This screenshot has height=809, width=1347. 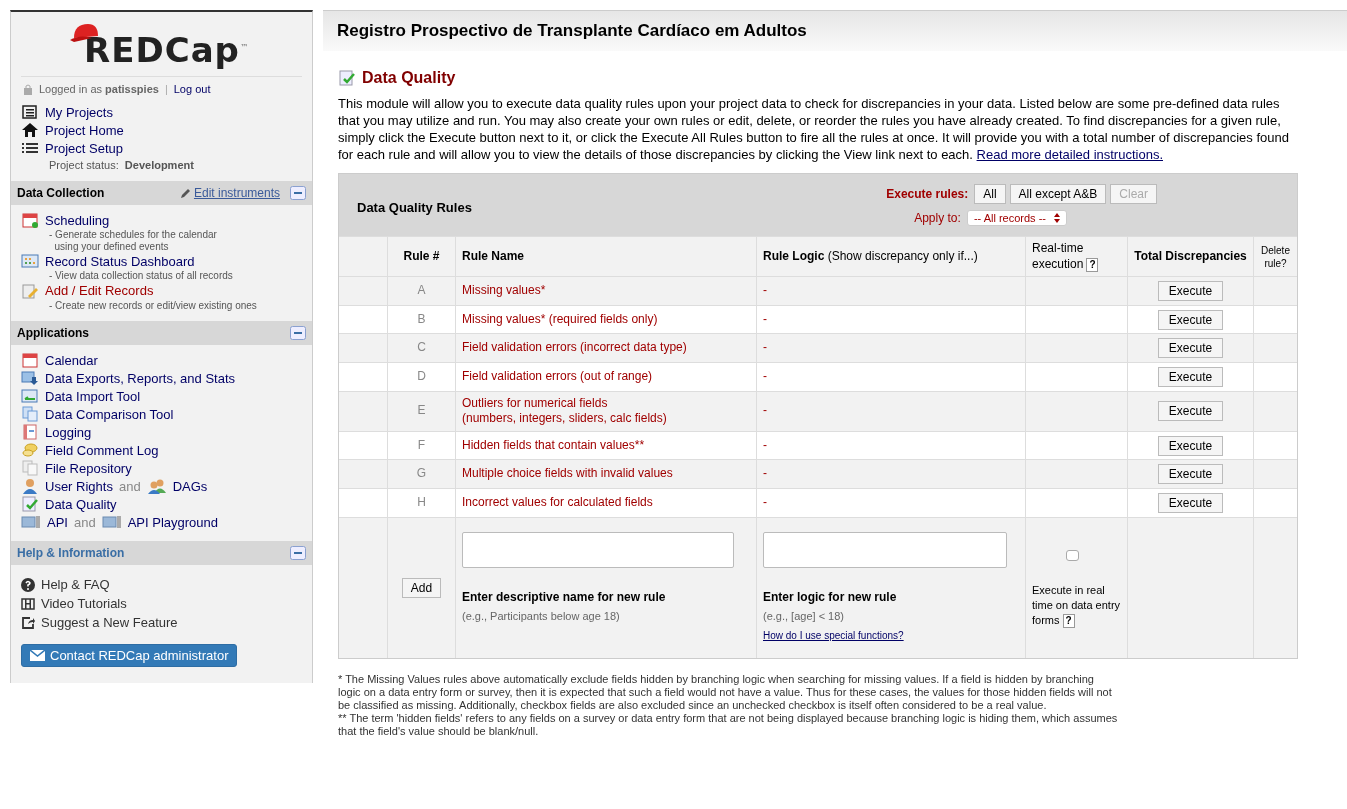 What do you see at coordinates (421, 445) in the screenshot?
I see `rule-number: F` at bounding box center [421, 445].